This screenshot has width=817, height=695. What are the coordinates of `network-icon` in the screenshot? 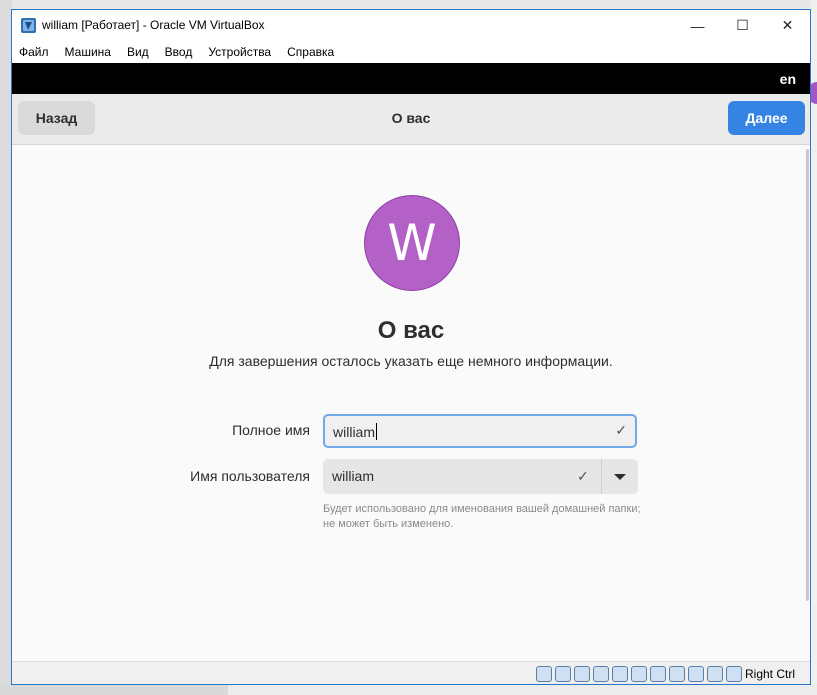 It's located at (601, 674).